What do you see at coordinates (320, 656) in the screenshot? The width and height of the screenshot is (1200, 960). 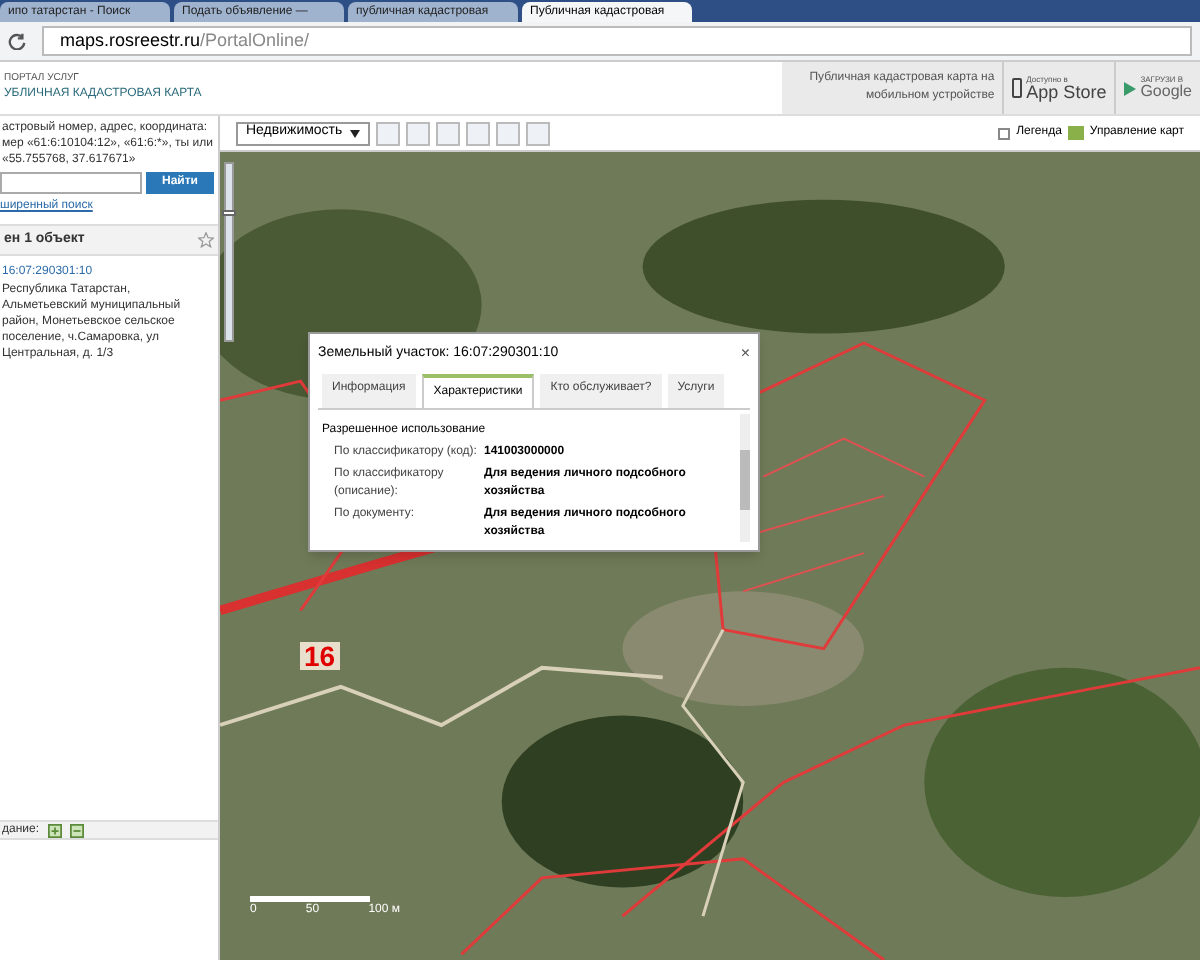 I see `parcel-label: 16` at bounding box center [320, 656].